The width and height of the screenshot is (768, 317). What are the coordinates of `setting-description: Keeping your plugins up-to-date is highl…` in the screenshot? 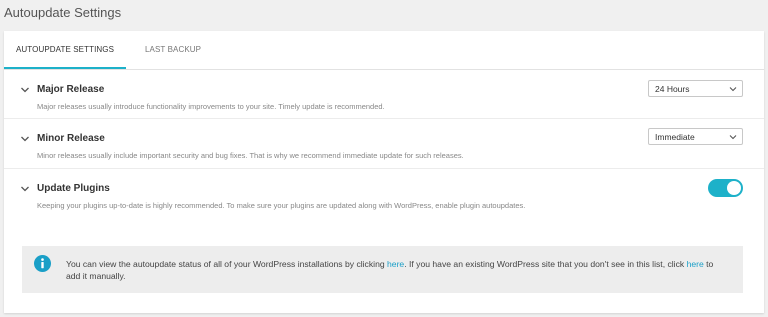 It's located at (281, 205).